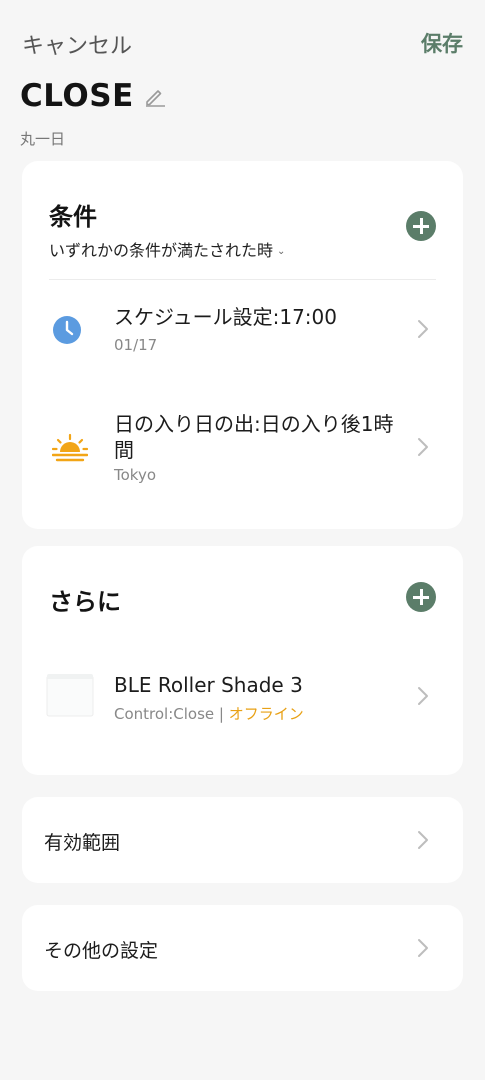 The width and height of the screenshot is (485, 1080). What do you see at coordinates (281, 251) in the screenshot?
I see `chevron-down-icon: ⌄` at bounding box center [281, 251].